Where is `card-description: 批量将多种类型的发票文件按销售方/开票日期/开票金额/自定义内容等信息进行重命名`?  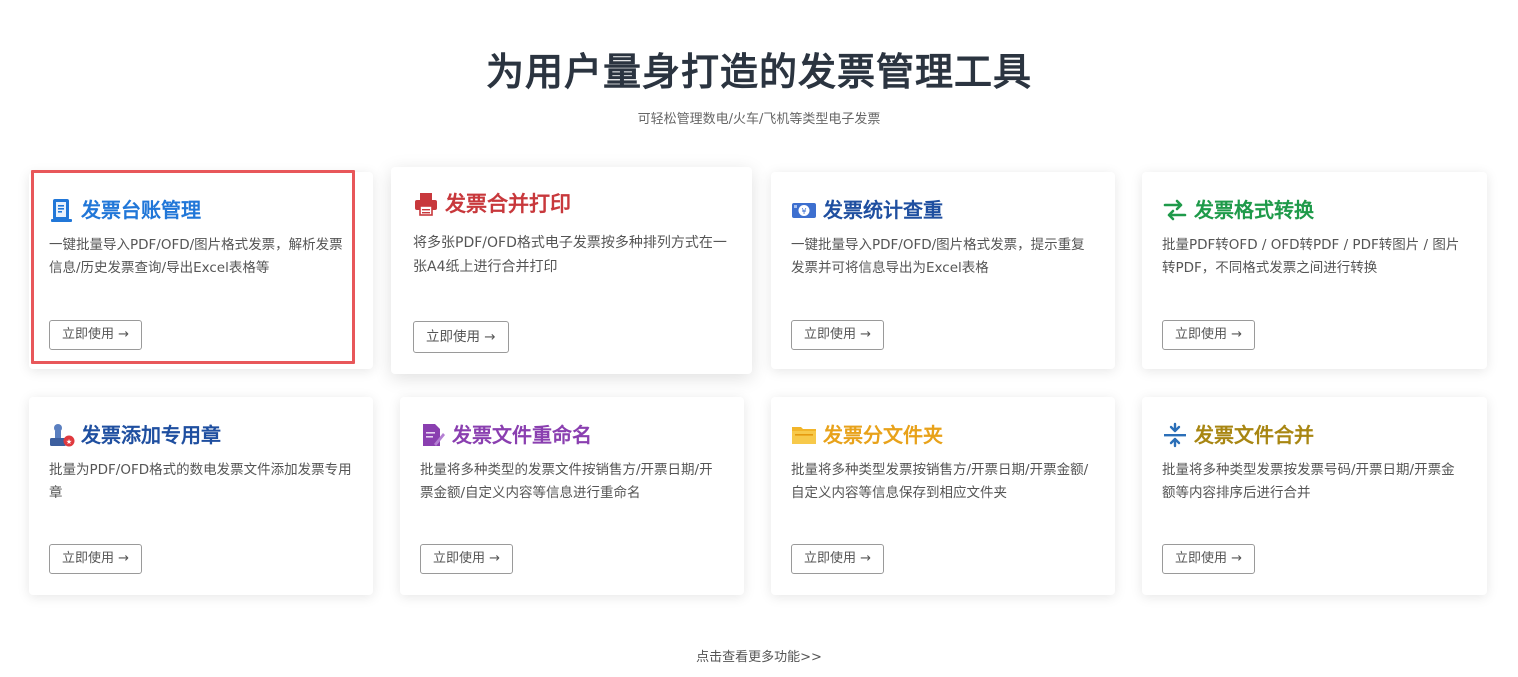 card-description: 批量将多种类型的发票文件按销售方/开票日期/开票金额/自定义内容等信息进行重命名 is located at coordinates (566, 481).